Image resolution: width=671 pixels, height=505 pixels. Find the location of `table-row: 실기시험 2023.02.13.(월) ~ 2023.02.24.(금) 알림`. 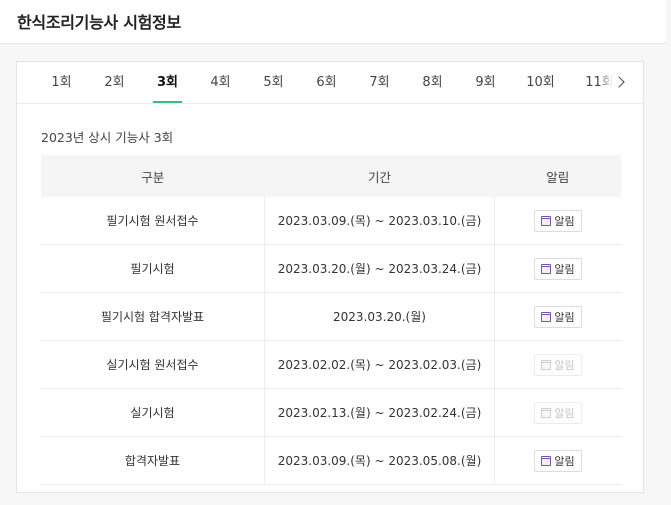

table-row: 실기시험 2023.02.13.(월) ~ 2023.02.24.(금) 알림 is located at coordinates (331, 412).